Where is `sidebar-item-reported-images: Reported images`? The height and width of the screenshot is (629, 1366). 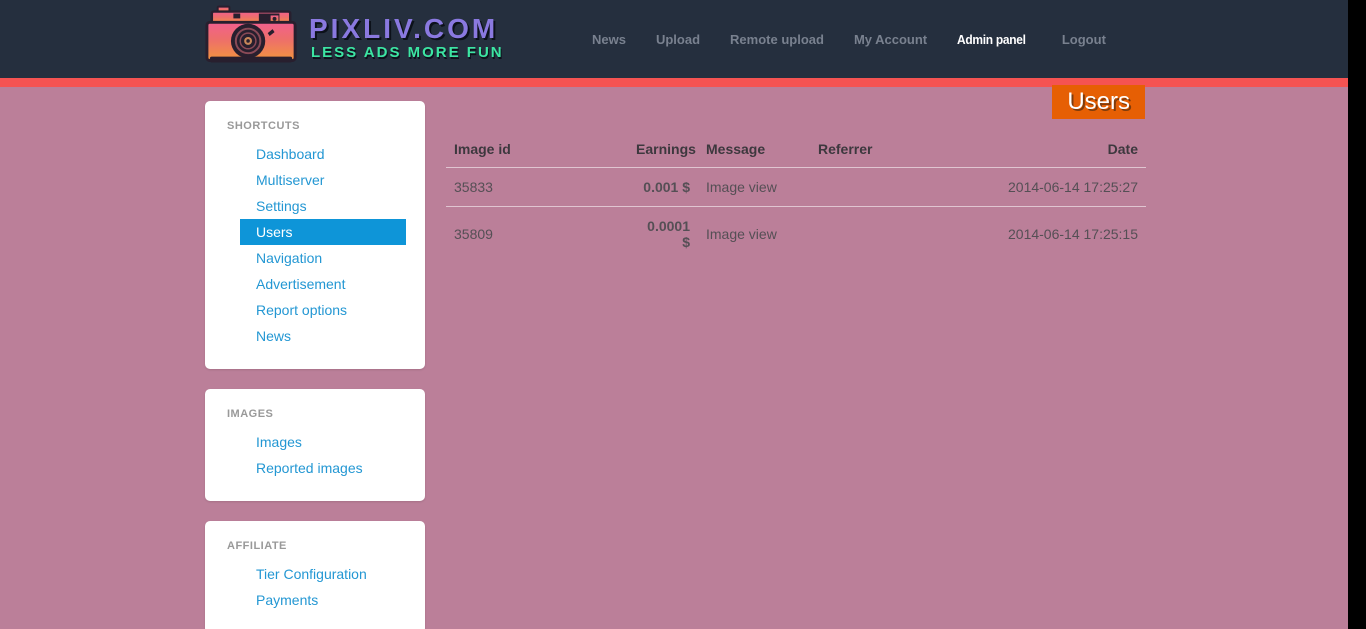
sidebar-item-reported-images: Reported images is located at coordinates (323, 468).